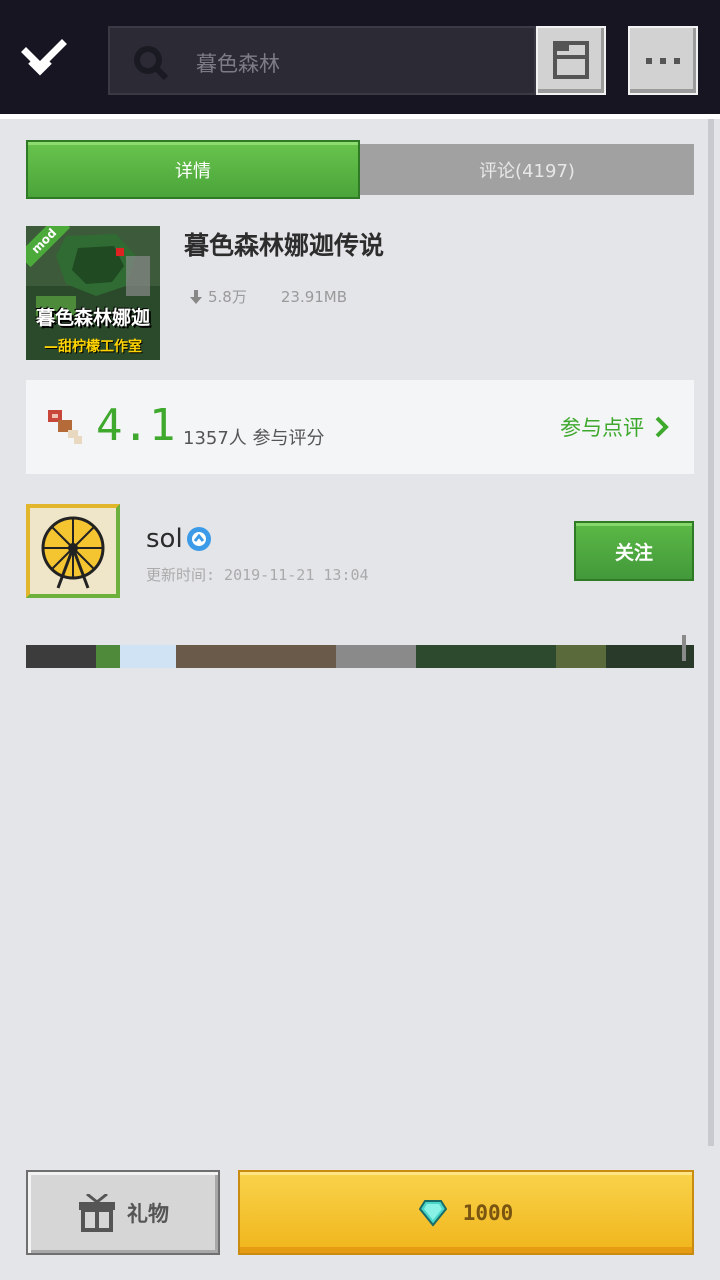  I want to click on thumbnail-title: 暮色森林娜迦, so click(92, 318).